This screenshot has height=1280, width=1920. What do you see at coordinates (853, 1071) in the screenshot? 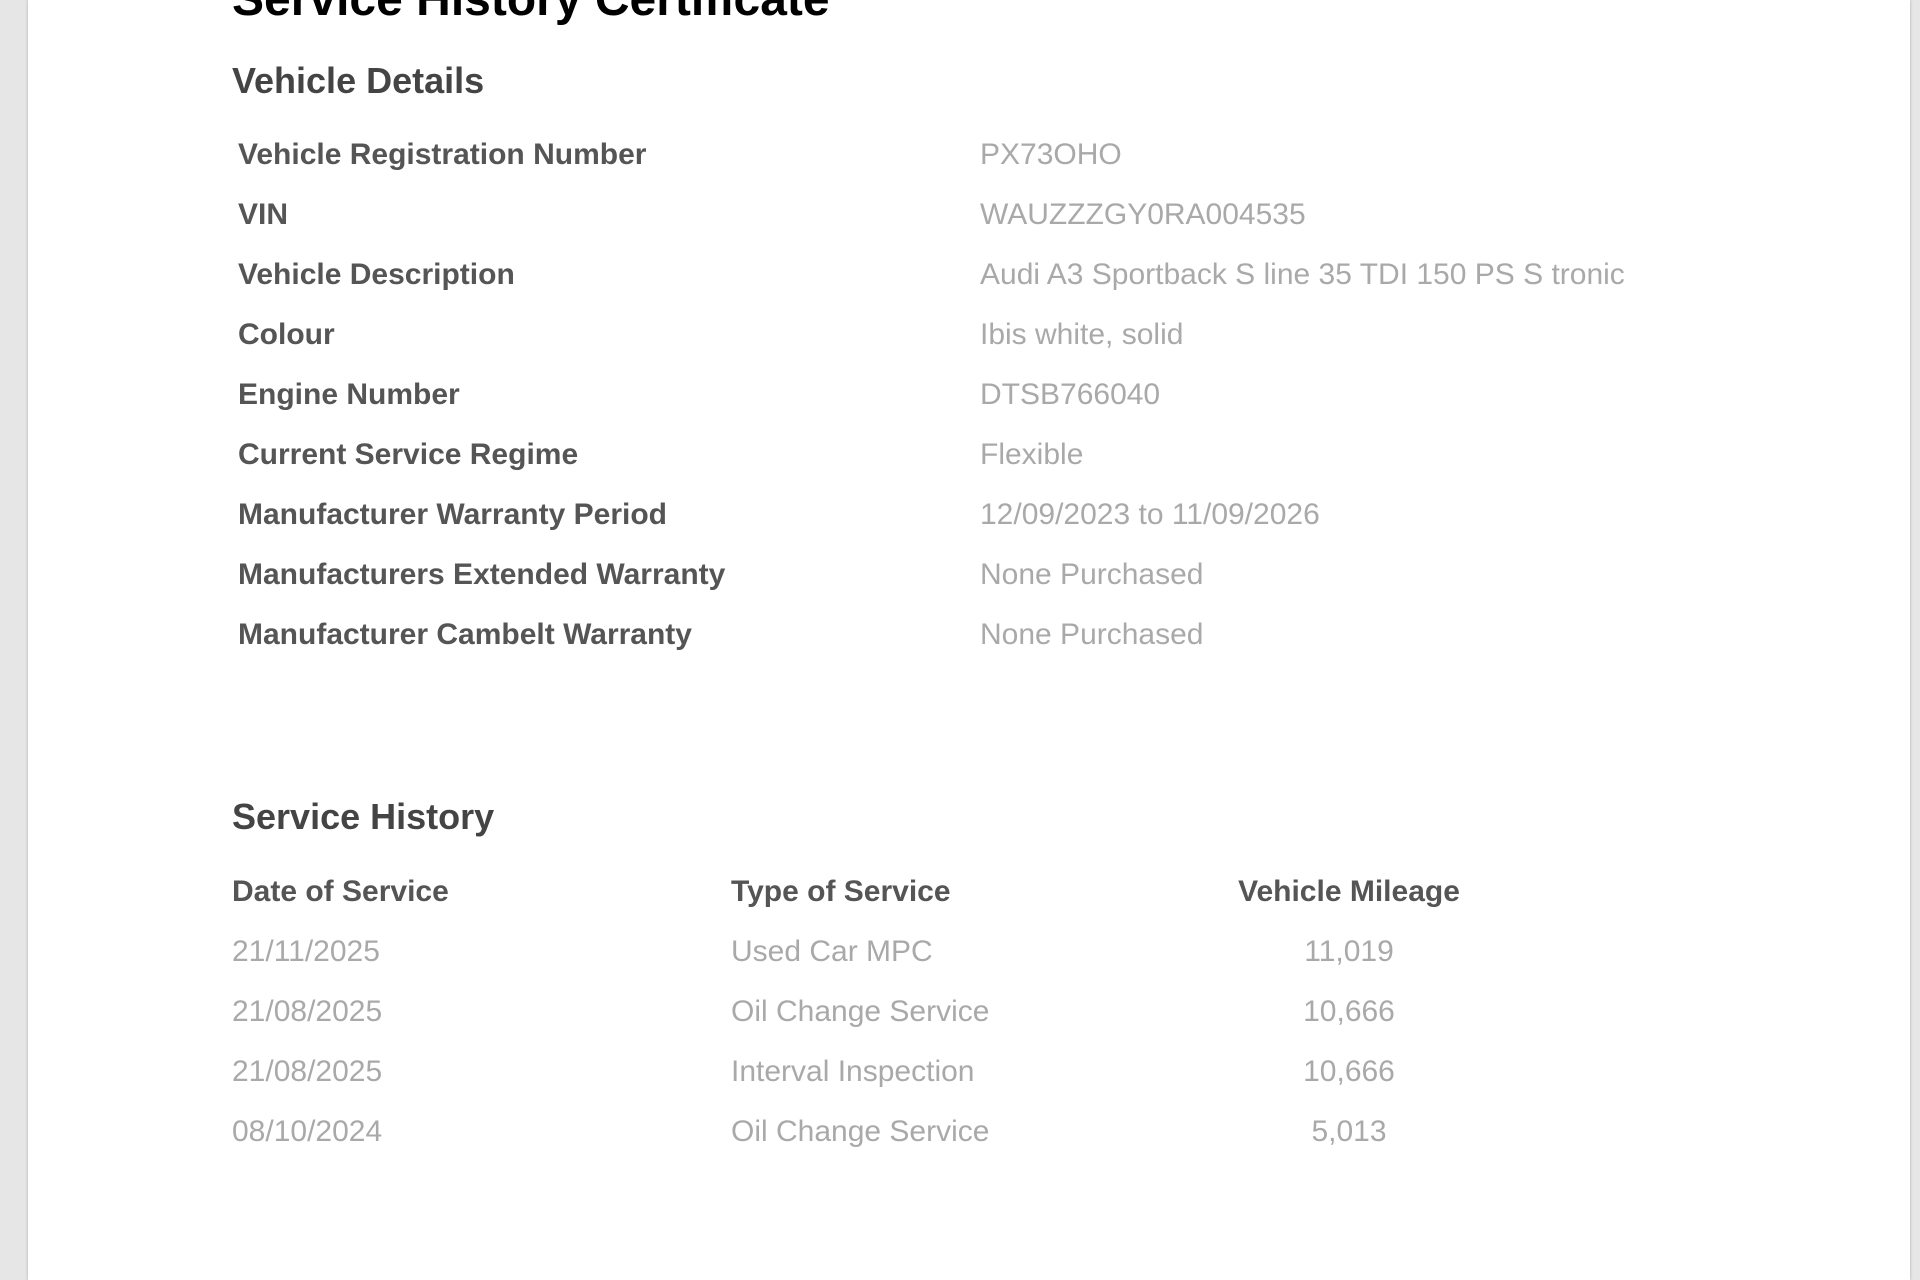
I see `service-type: Interval Inspection` at bounding box center [853, 1071].